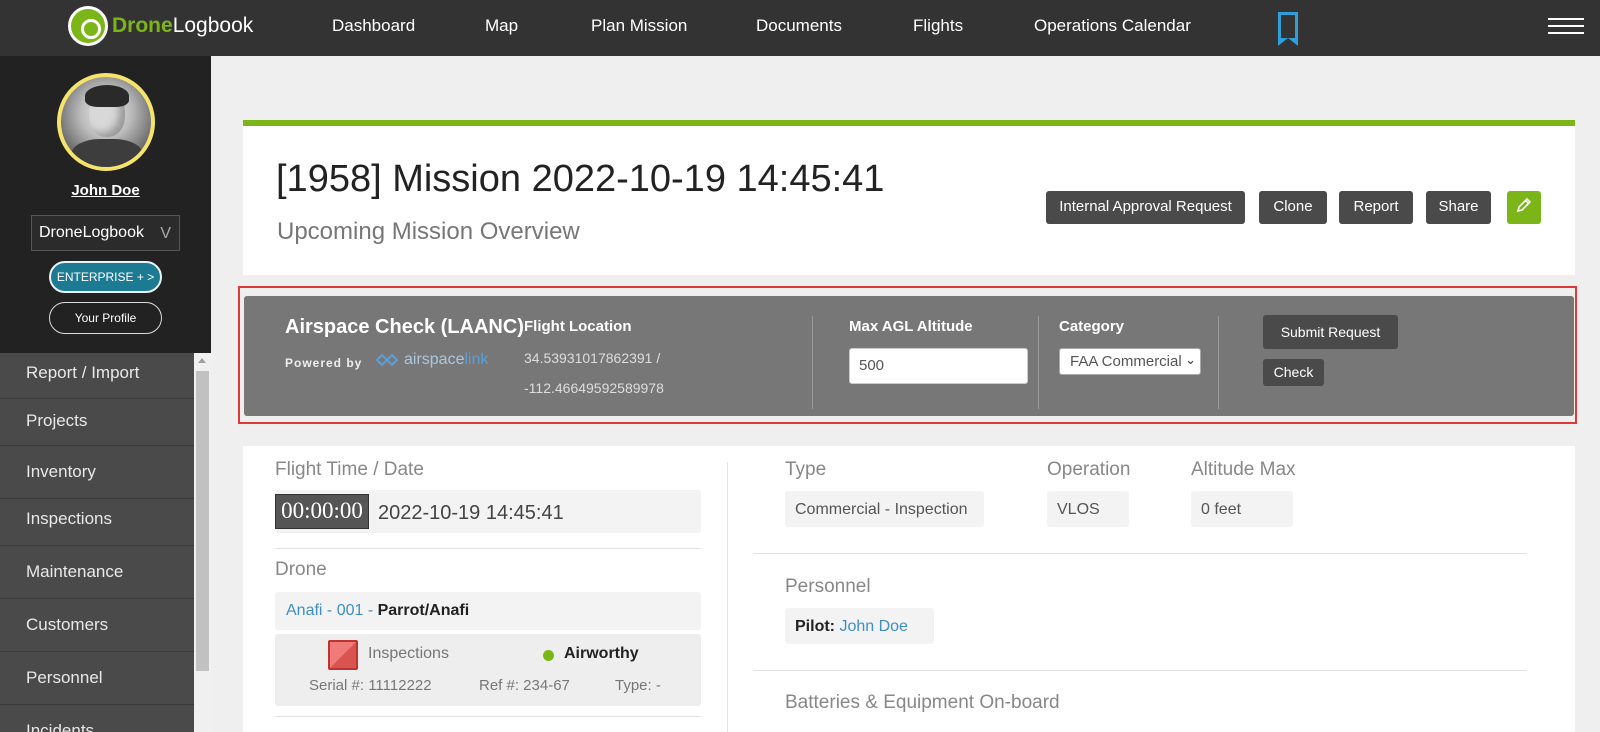 This screenshot has width=1600, height=732. I want to click on organization-select-value: DroneLogbook, so click(91, 232).